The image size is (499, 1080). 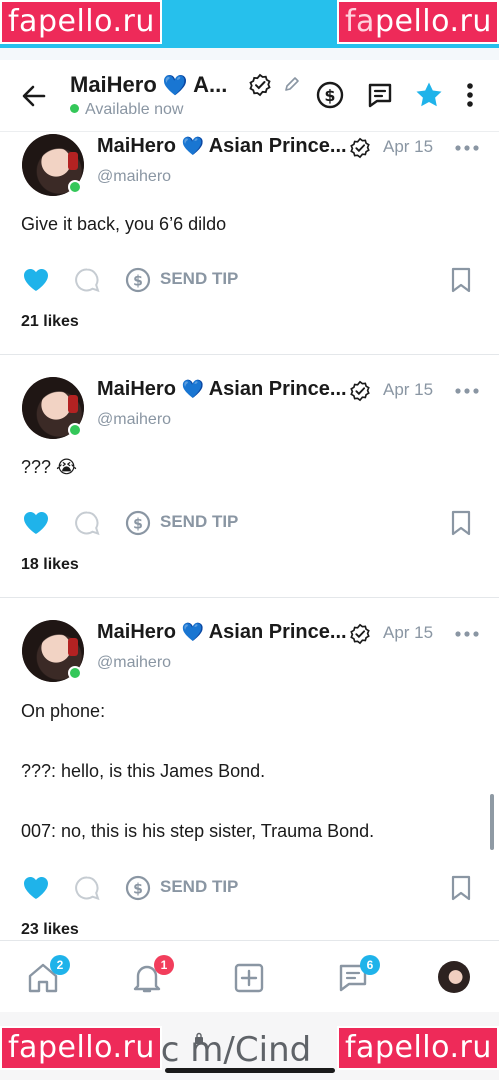 What do you see at coordinates (492, 822) in the screenshot?
I see `scrollbar` at bounding box center [492, 822].